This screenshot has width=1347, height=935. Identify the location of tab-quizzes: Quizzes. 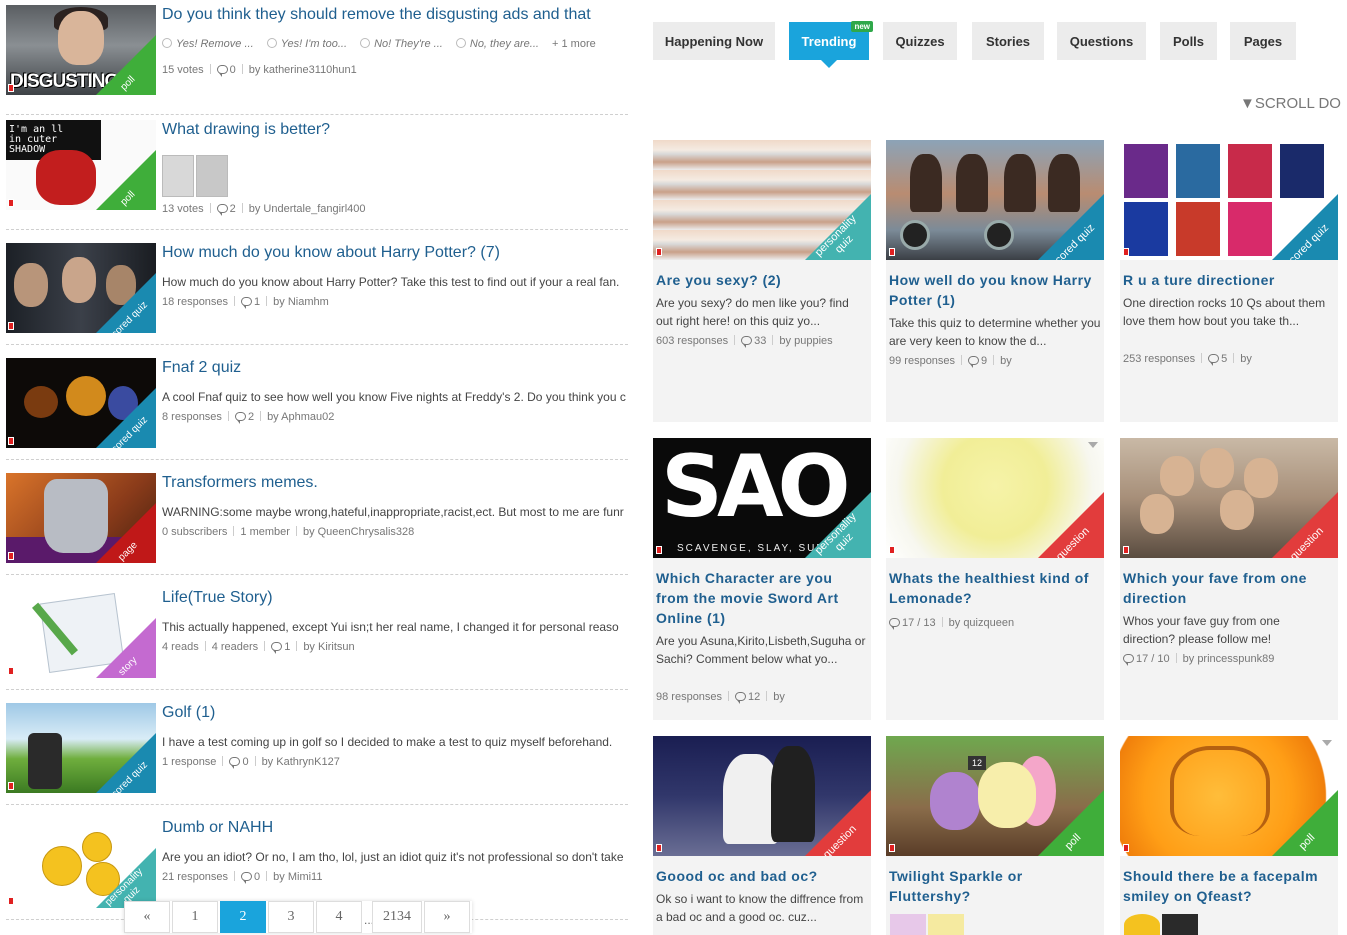
(920, 41).